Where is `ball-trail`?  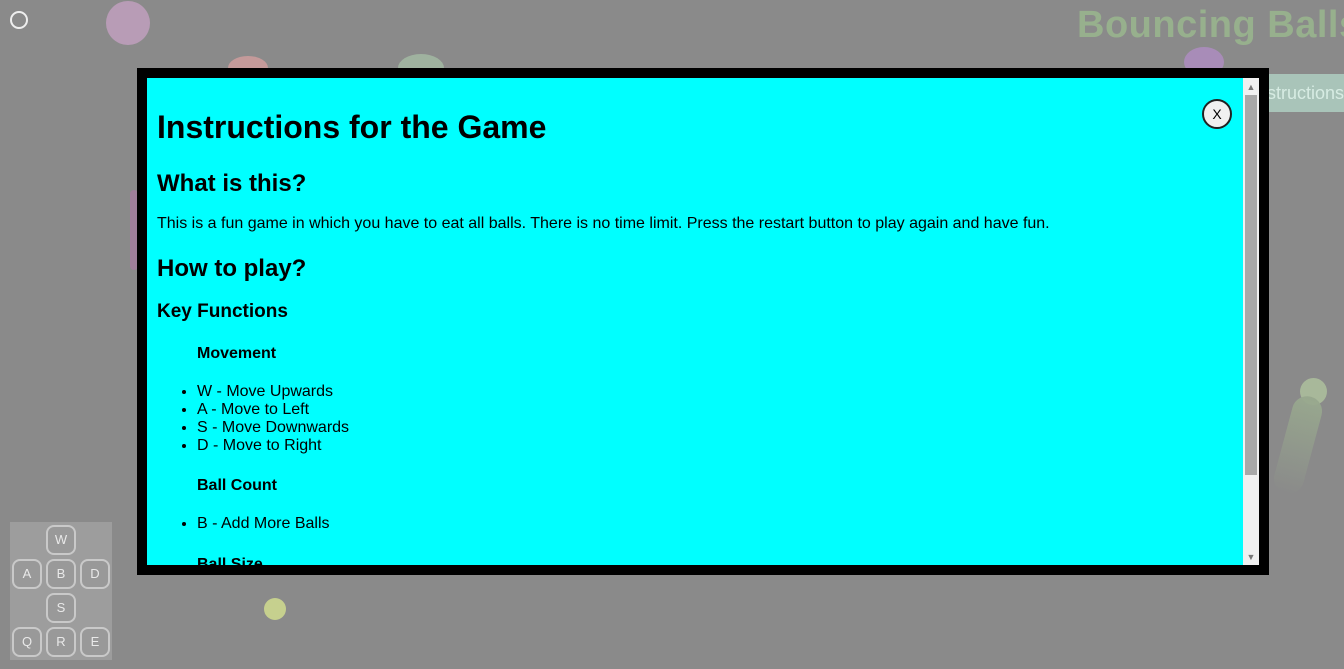 ball-trail is located at coordinates (1298, 445).